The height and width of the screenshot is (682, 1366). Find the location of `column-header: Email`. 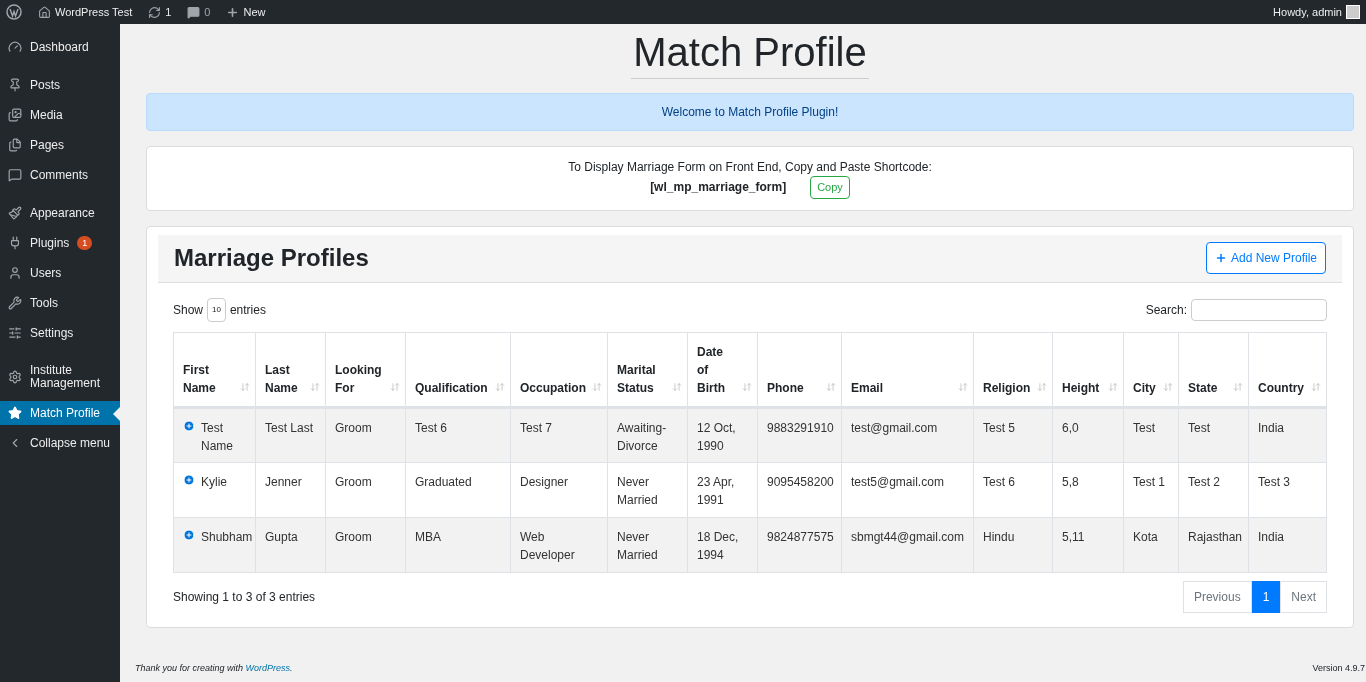

column-header: Email is located at coordinates (907, 369).